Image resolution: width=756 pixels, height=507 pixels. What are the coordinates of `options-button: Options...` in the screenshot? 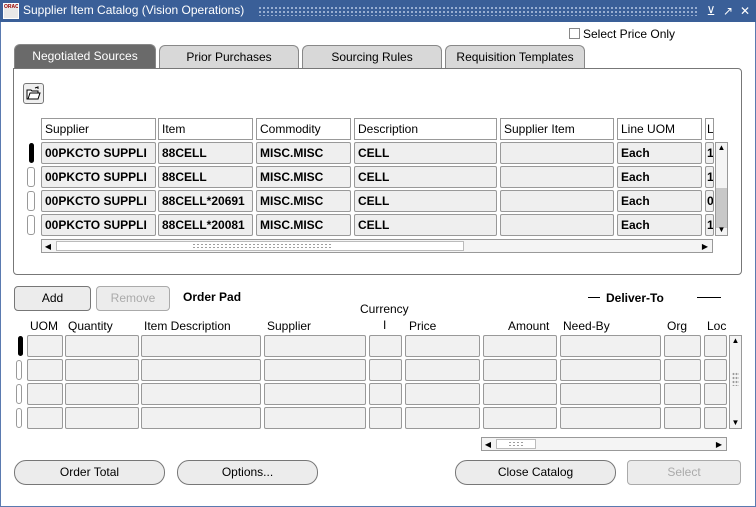 It's located at (247, 472).